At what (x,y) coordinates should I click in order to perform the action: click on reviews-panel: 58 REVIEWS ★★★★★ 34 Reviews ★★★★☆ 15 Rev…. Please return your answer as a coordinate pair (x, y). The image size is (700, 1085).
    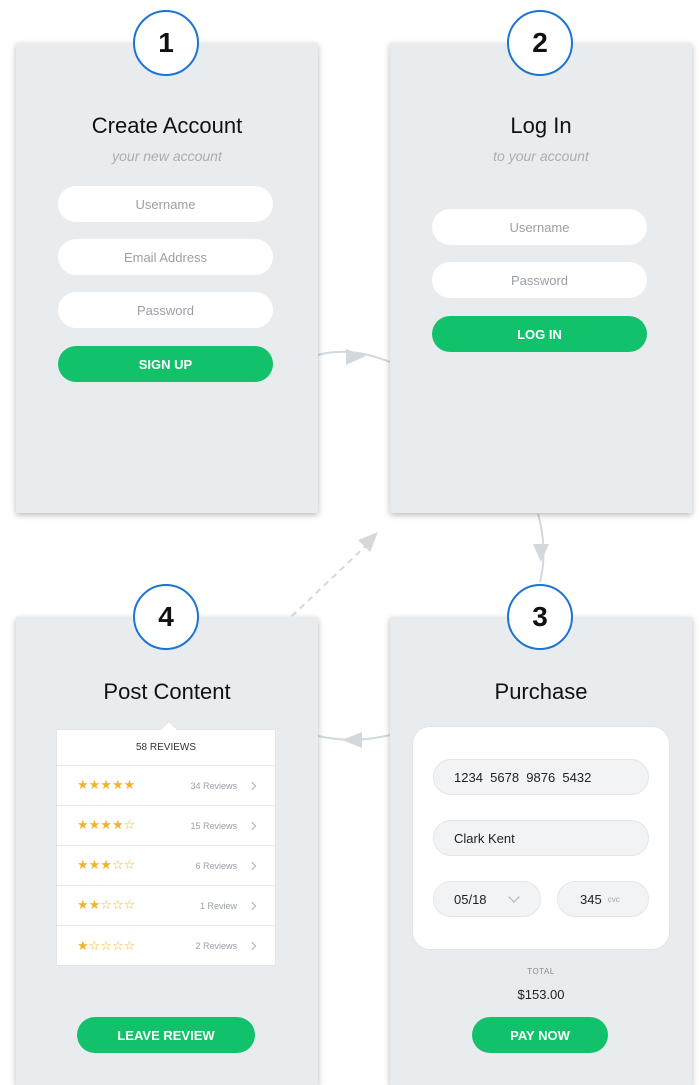
    Looking at the image, I should click on (166, 843).